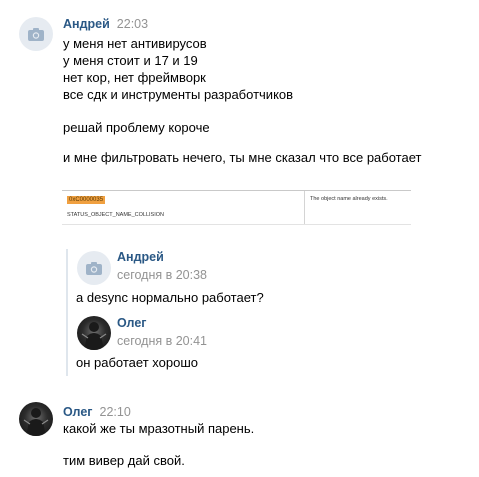  What do you see at coordinates (132, 323) in the screenshot?
I see `forwarded-author: Олег` at bounding box center [132, 323].